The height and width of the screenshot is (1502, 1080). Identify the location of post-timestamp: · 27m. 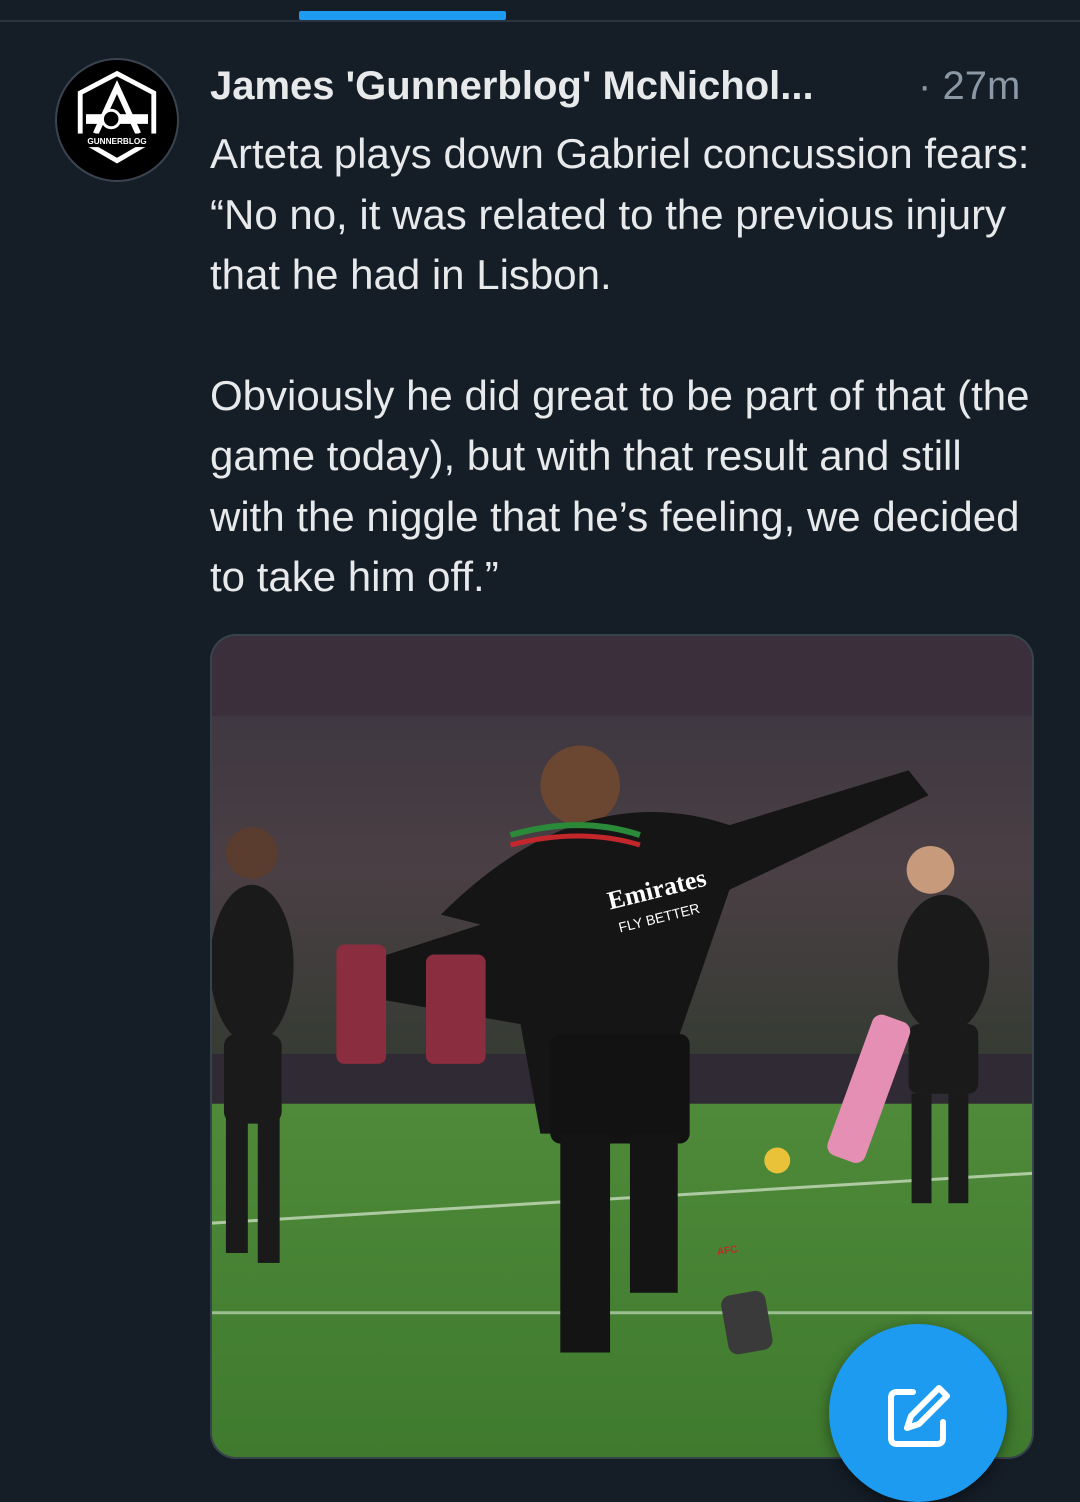
(969, 86).